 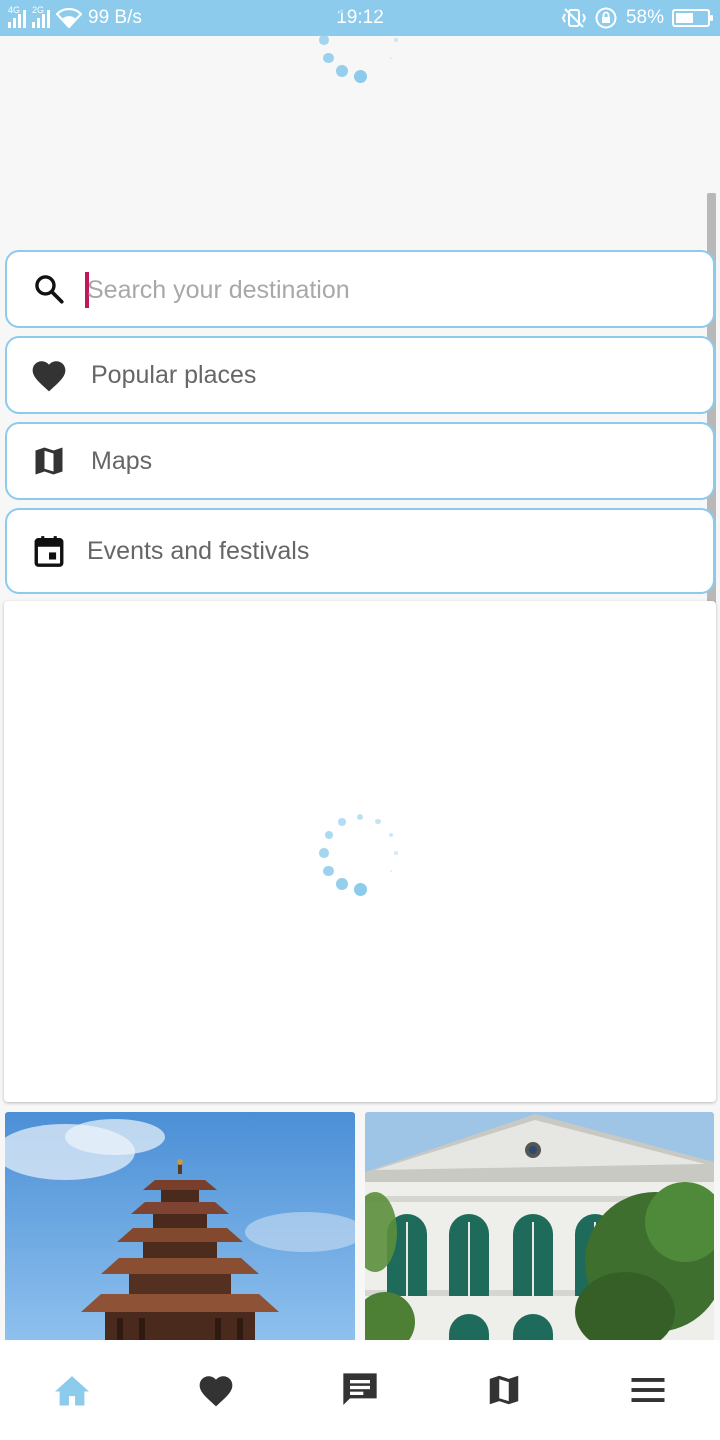 I want to click on battery-fill, so click(x=685, y=18).